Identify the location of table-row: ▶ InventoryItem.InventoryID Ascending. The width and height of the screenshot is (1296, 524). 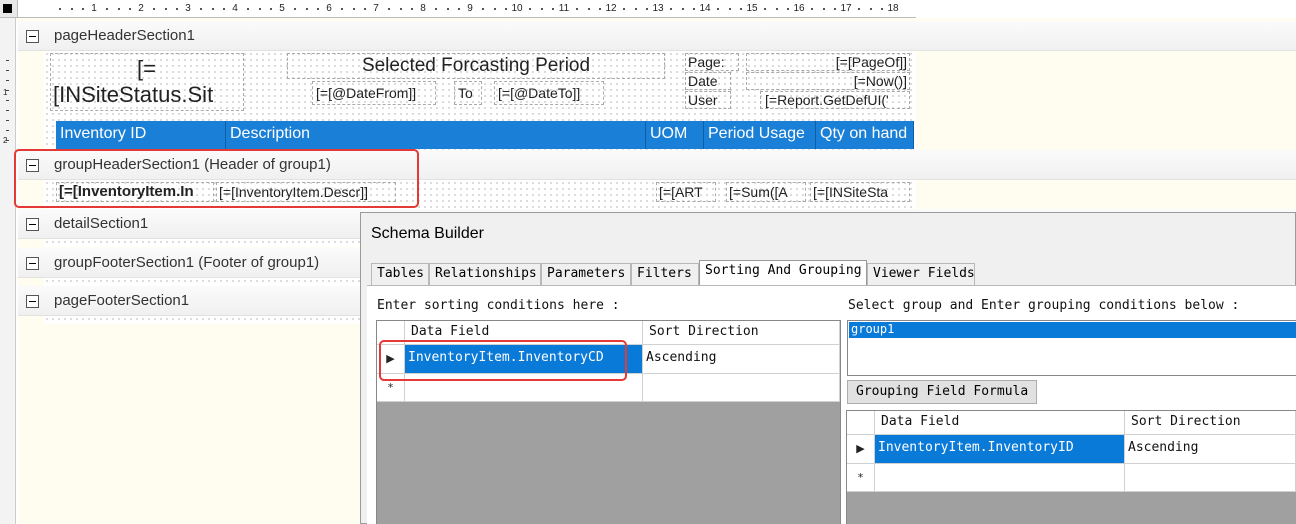
(1071, 449).